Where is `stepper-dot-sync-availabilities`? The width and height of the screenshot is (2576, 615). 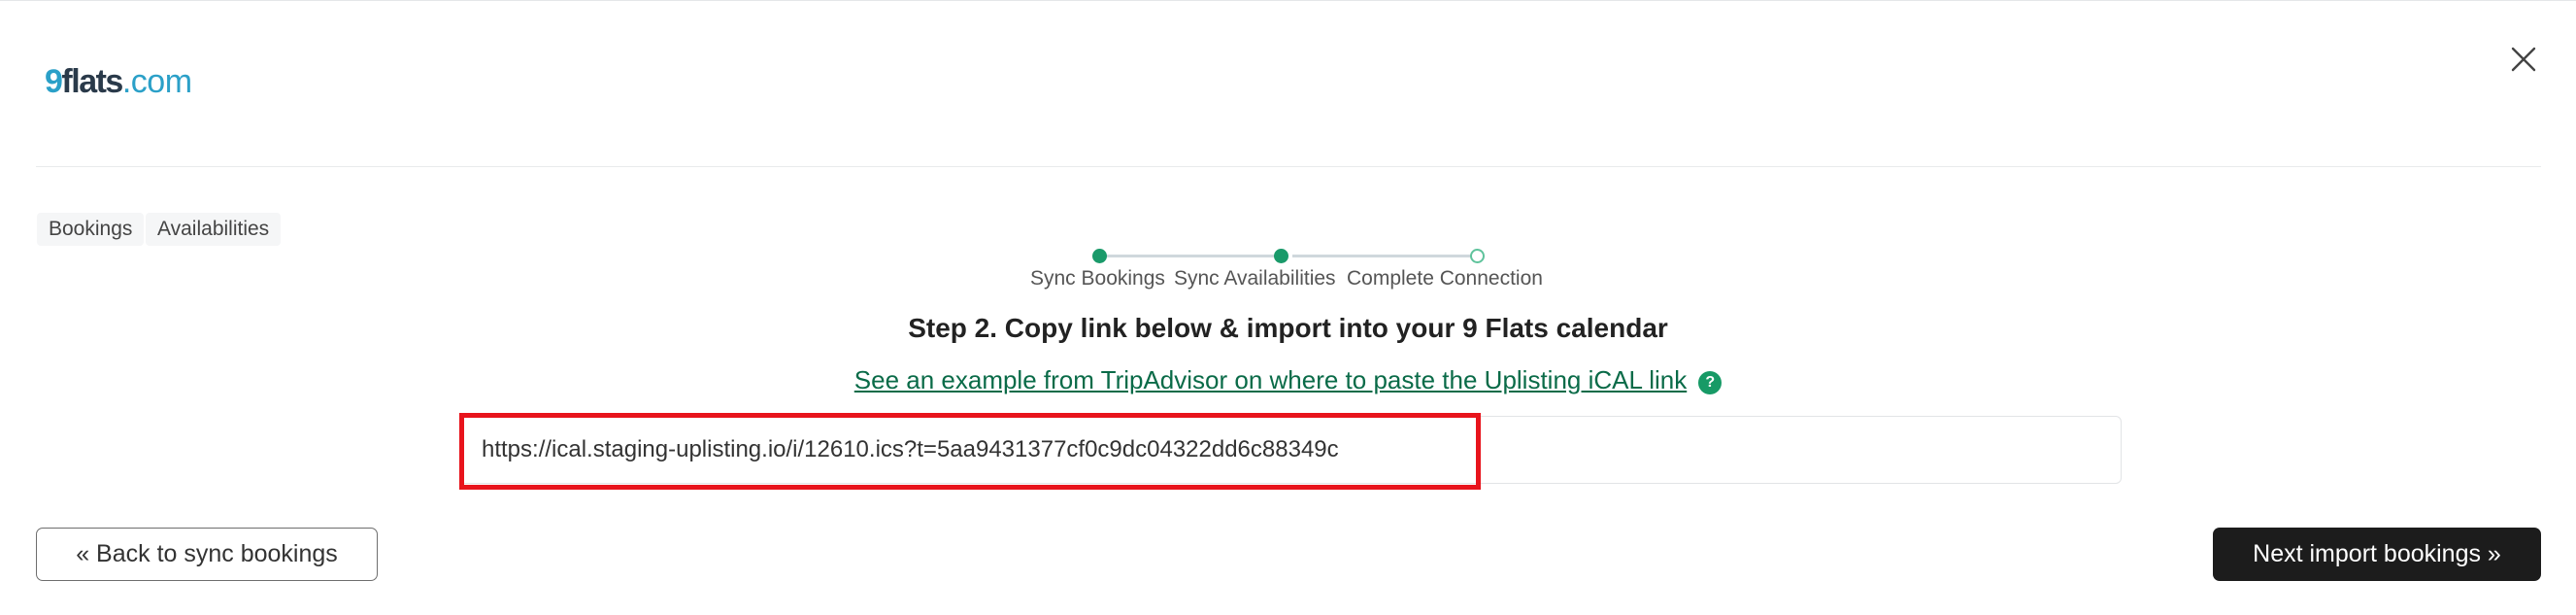 stepper-dot-sync-availabilities is located at coordinates (1281, 256).